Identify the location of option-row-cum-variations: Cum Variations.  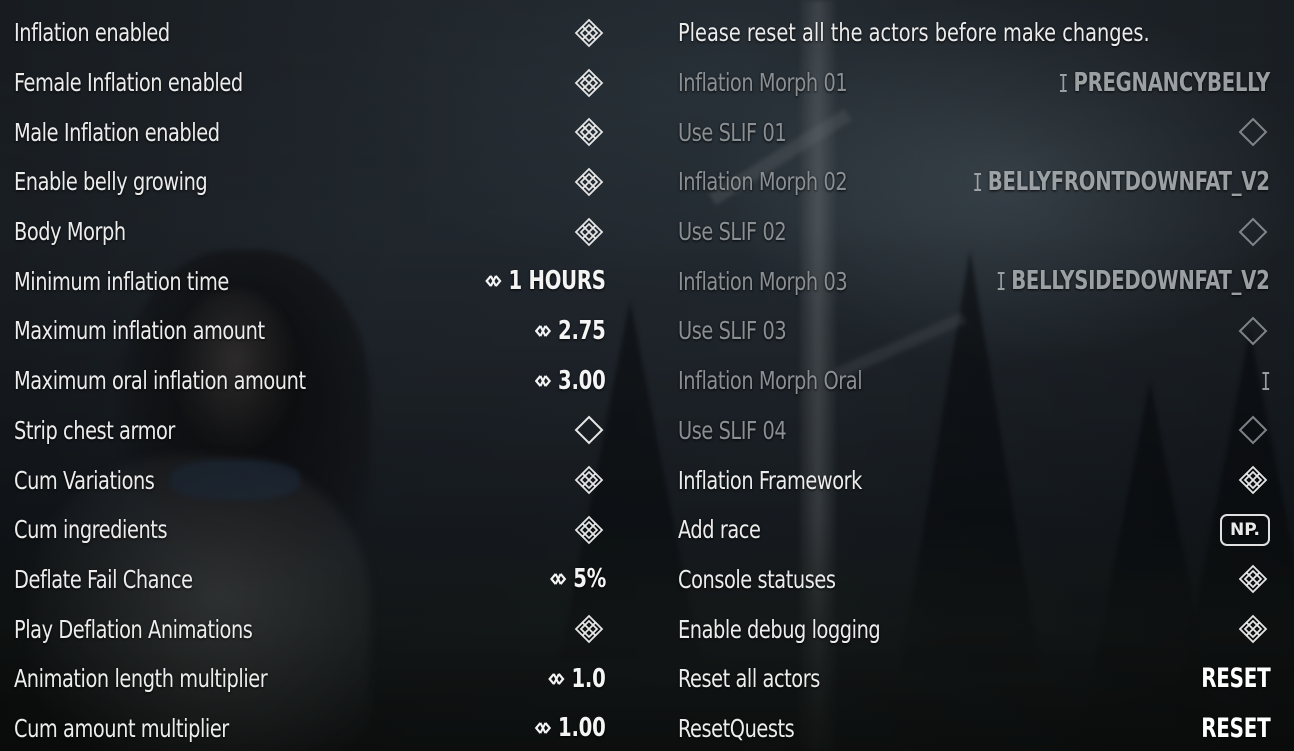
(310, 480).